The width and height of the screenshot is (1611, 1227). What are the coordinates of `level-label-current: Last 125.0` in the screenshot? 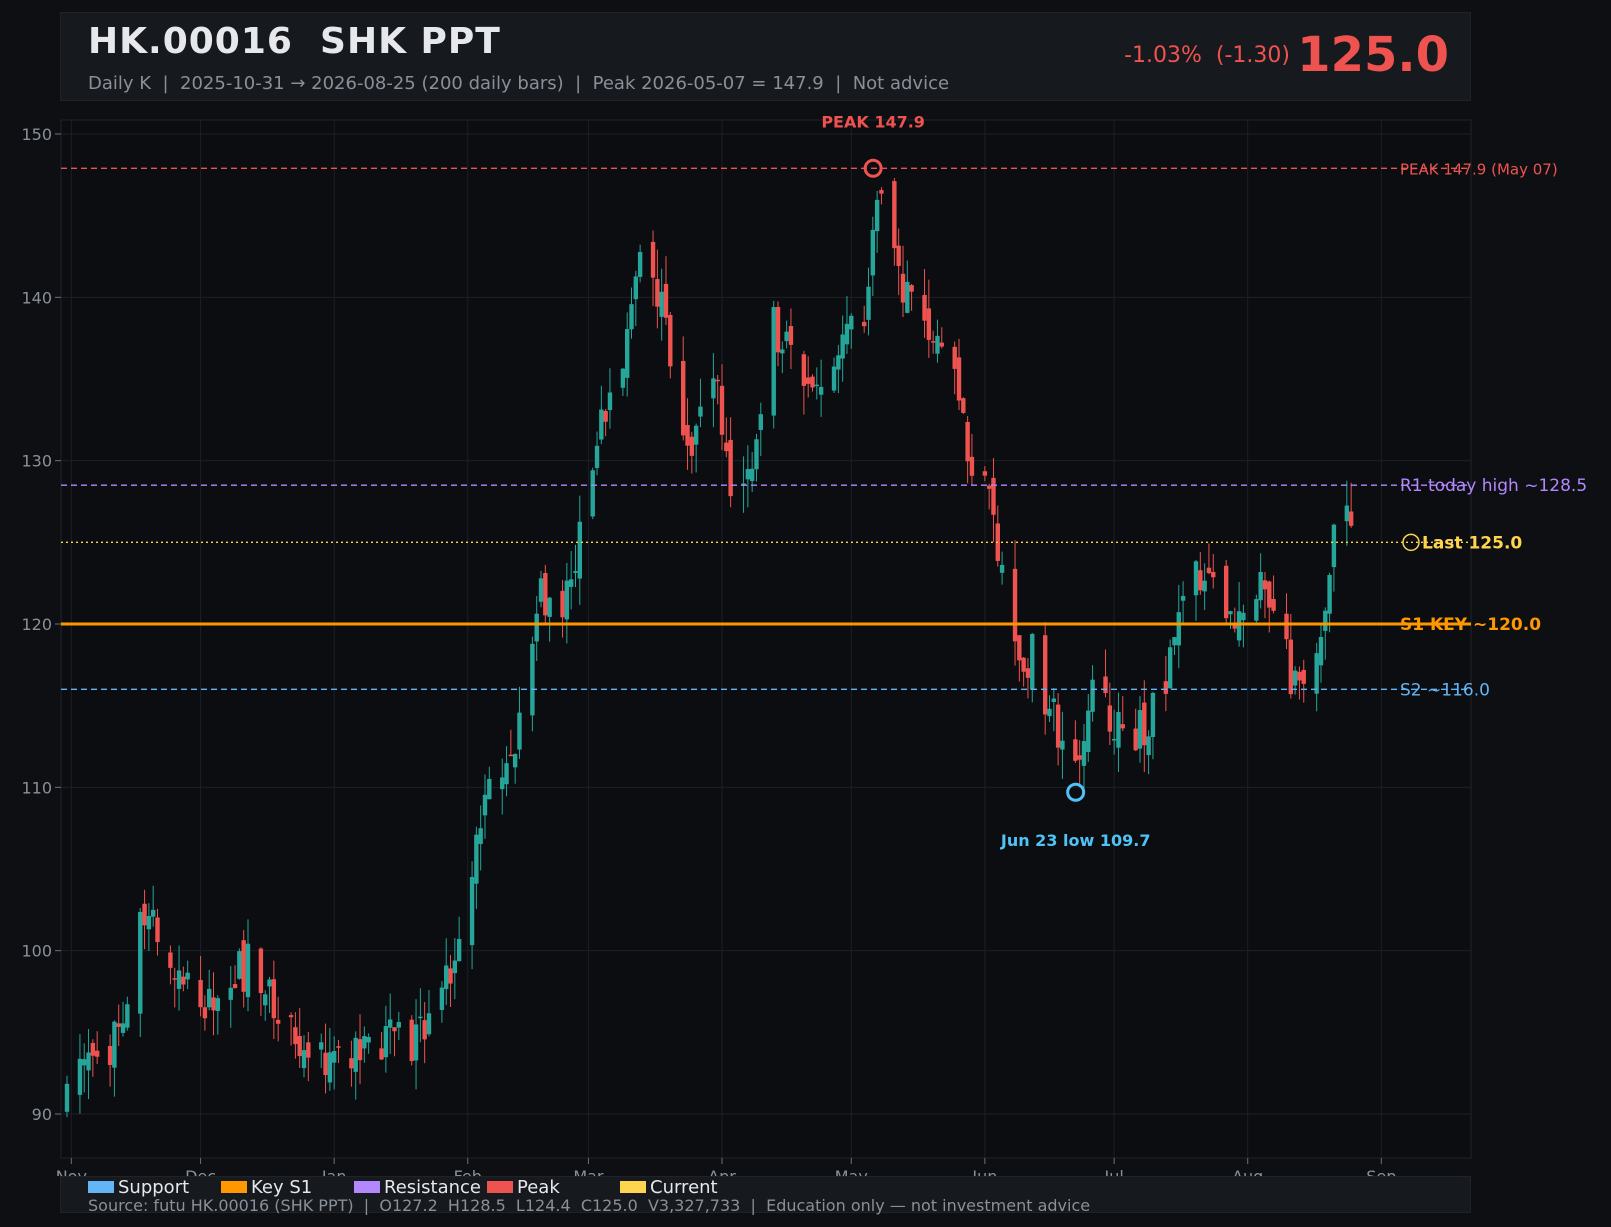 It's located at (1472, 543).